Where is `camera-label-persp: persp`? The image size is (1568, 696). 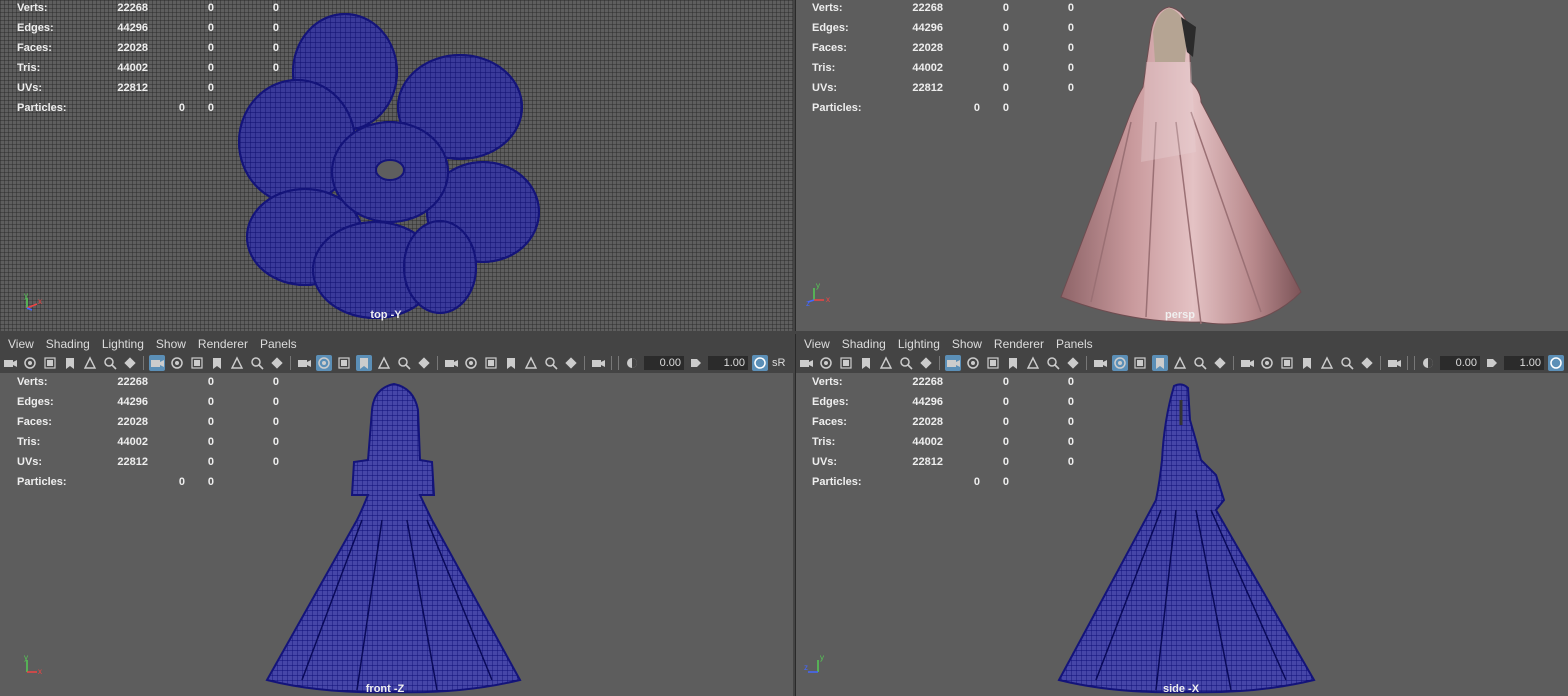 camera-label-persp: persp is located at coordinates (1180, 315).